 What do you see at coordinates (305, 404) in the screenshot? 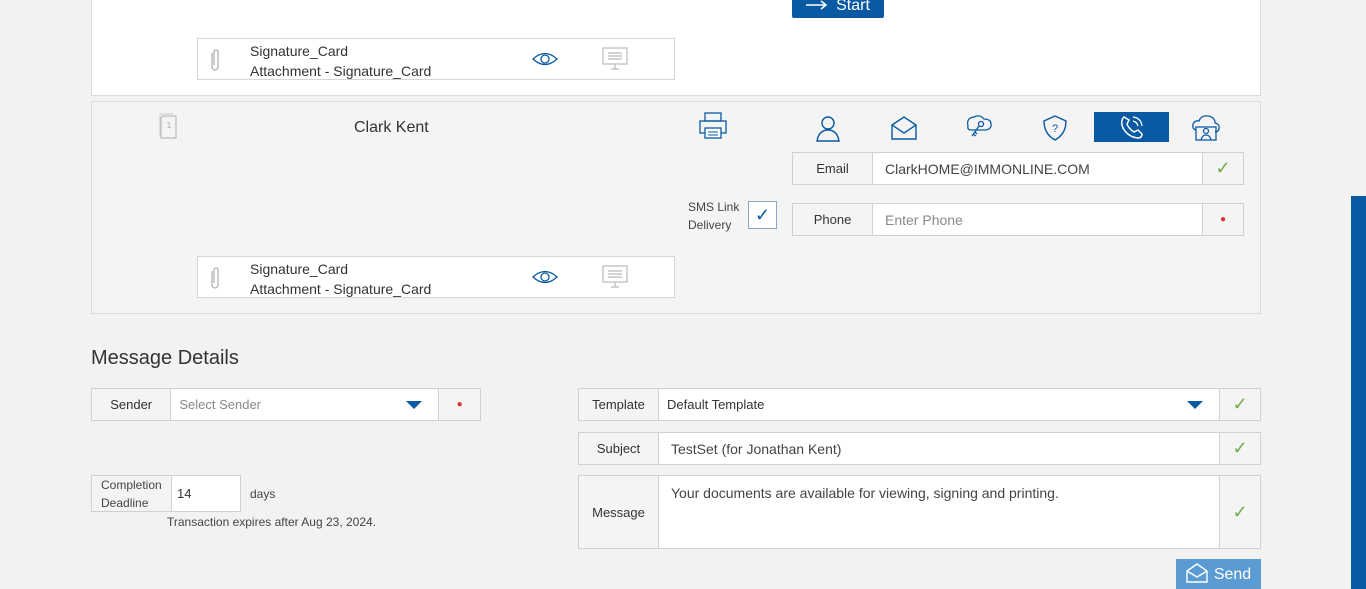
I see `sender-select: Select Sender` at bounding box center [305, 404].